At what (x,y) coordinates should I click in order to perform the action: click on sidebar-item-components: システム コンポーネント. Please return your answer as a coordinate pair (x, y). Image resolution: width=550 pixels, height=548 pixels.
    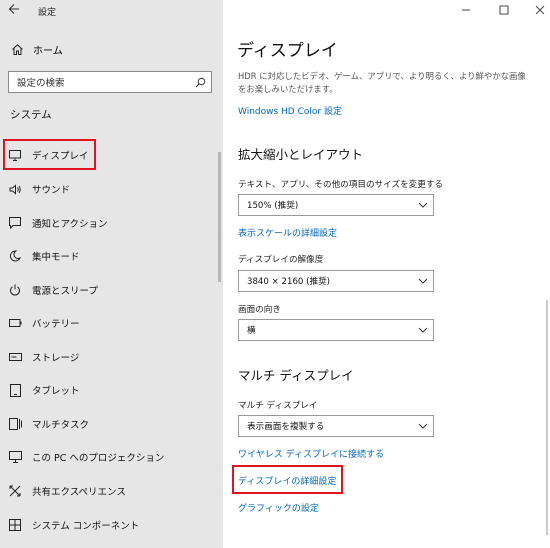
    Looking at the image, I should click on (111, 525).